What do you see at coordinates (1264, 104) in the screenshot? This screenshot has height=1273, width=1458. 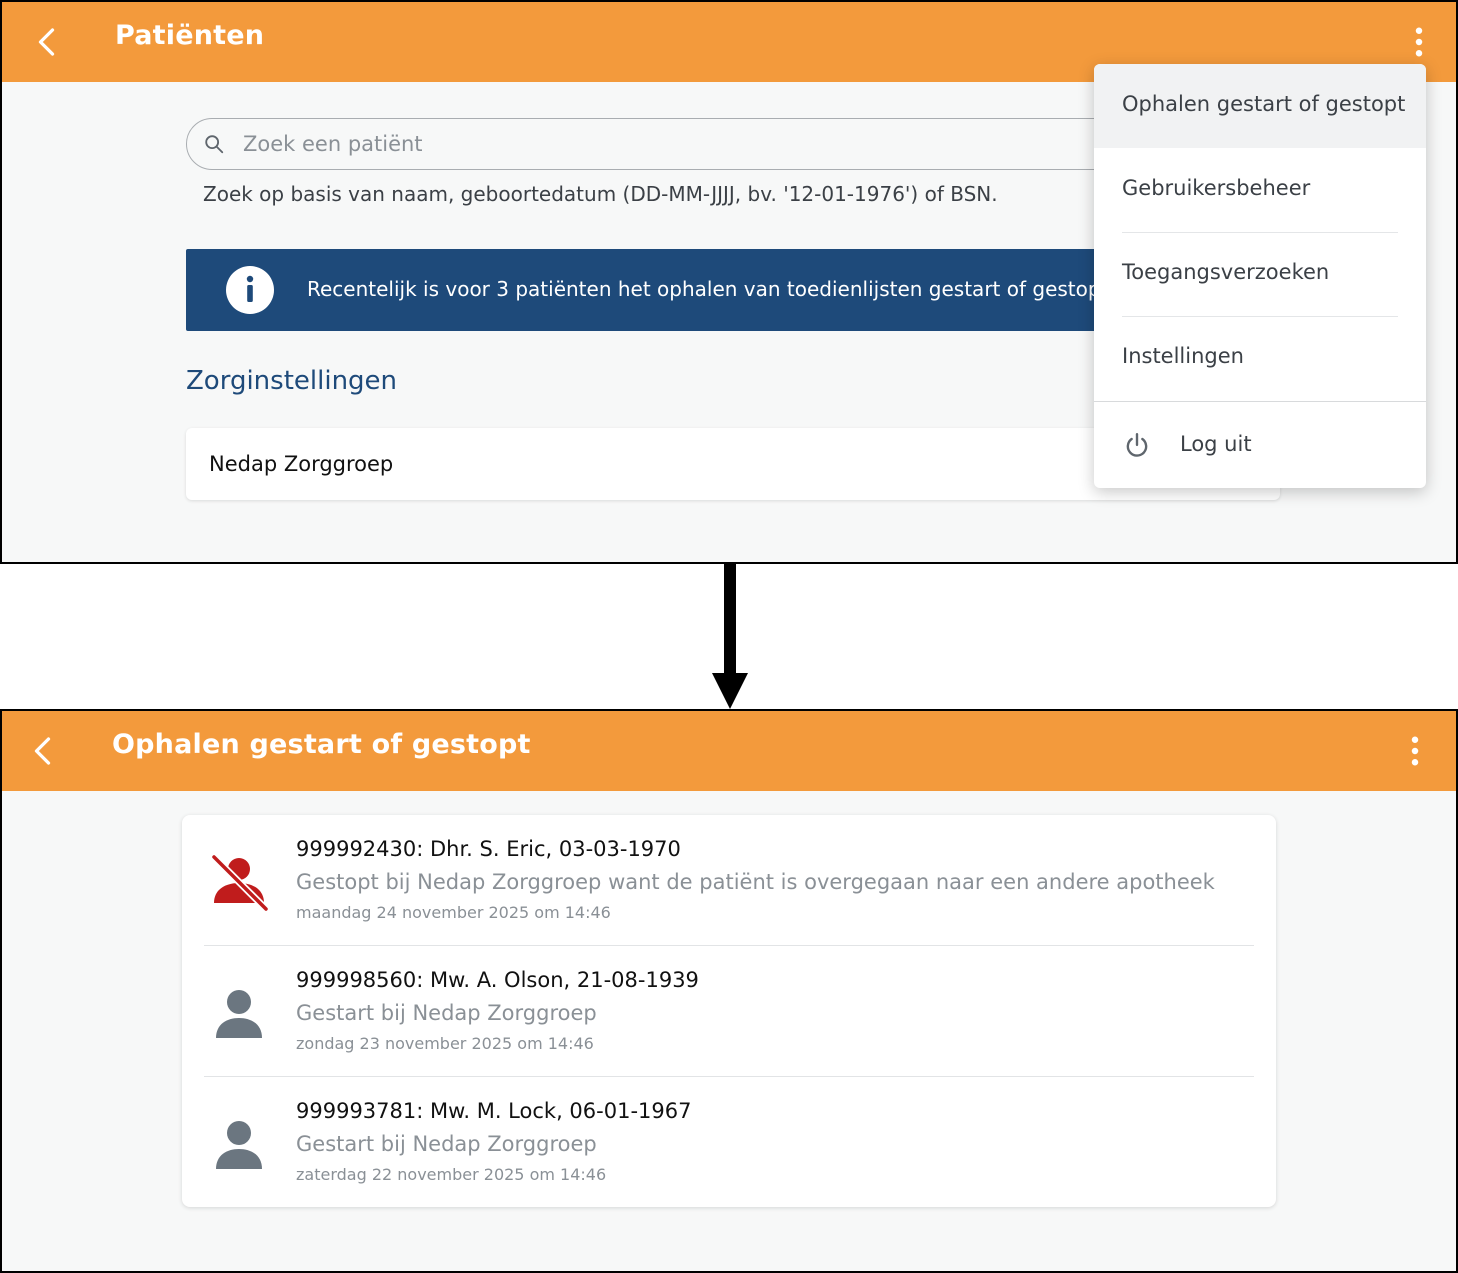 I see `menu-item-label: Ophalen gestart of gestopt` at bounding box center [1264, 104].